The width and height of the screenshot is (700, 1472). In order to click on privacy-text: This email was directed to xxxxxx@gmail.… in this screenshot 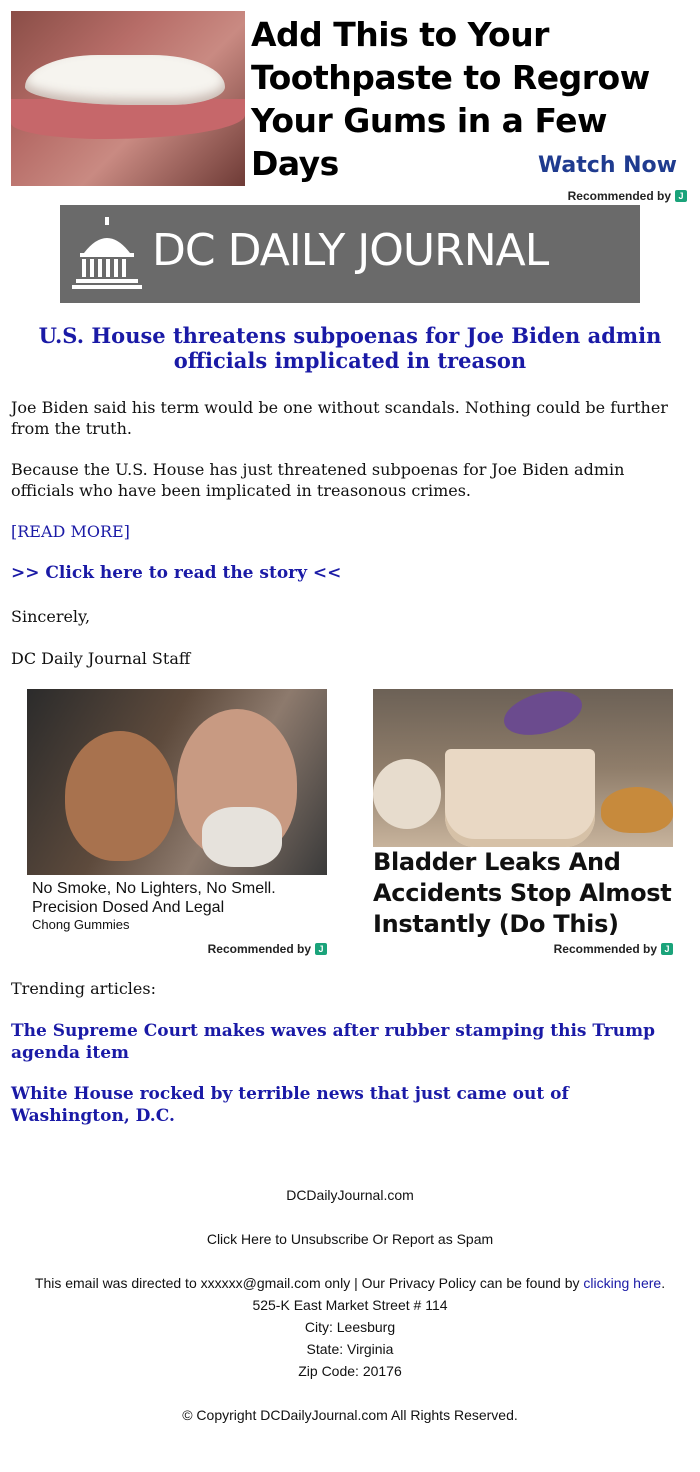, I will do `click(309, 1283)`.